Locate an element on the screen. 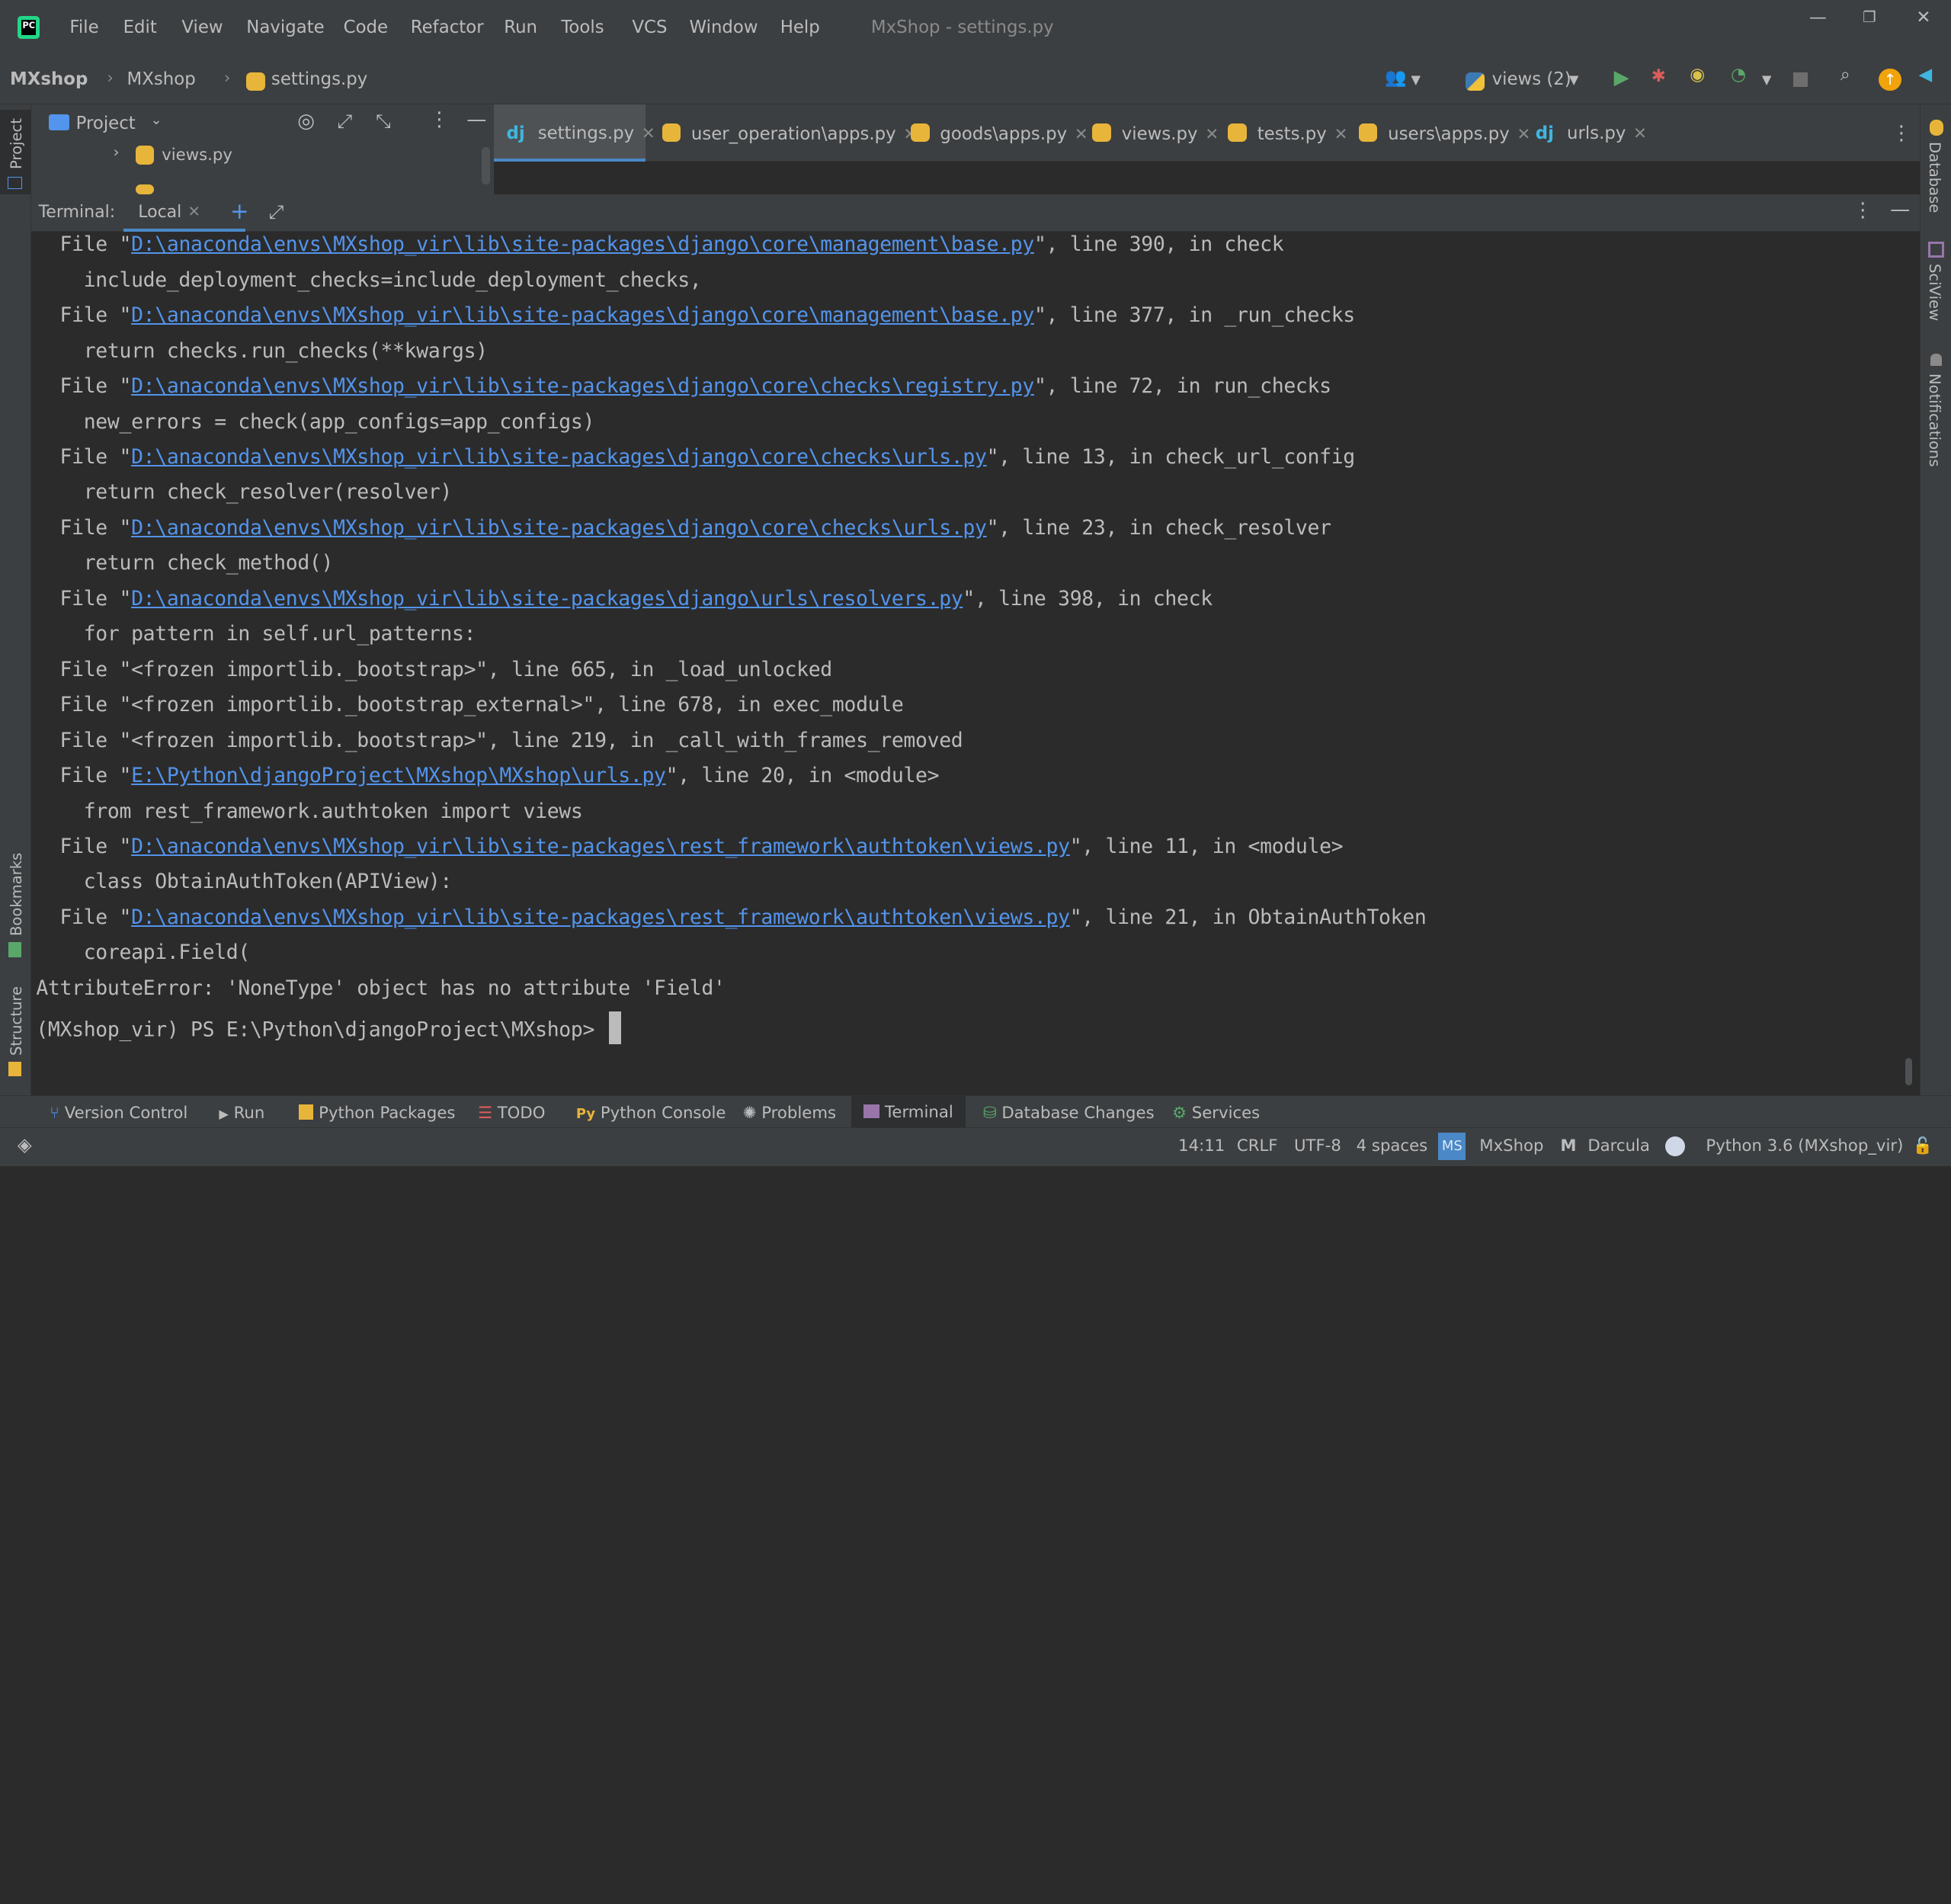  python-file-icon is located at coordinates (920, 133).